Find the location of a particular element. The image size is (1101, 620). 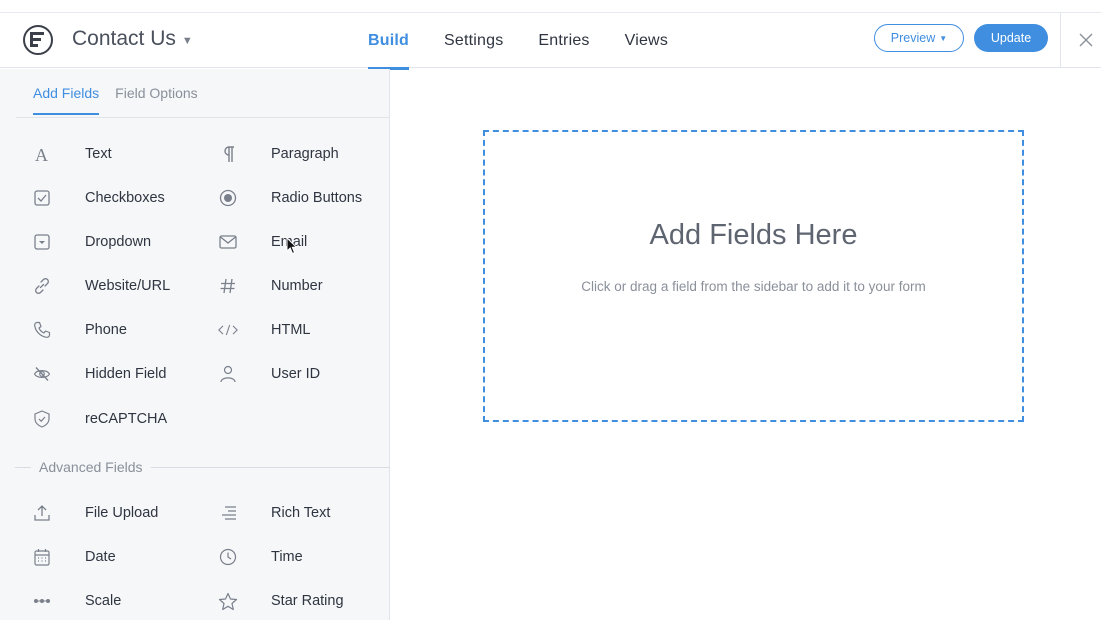

svg-text: A is located at coordinates (41, 154).